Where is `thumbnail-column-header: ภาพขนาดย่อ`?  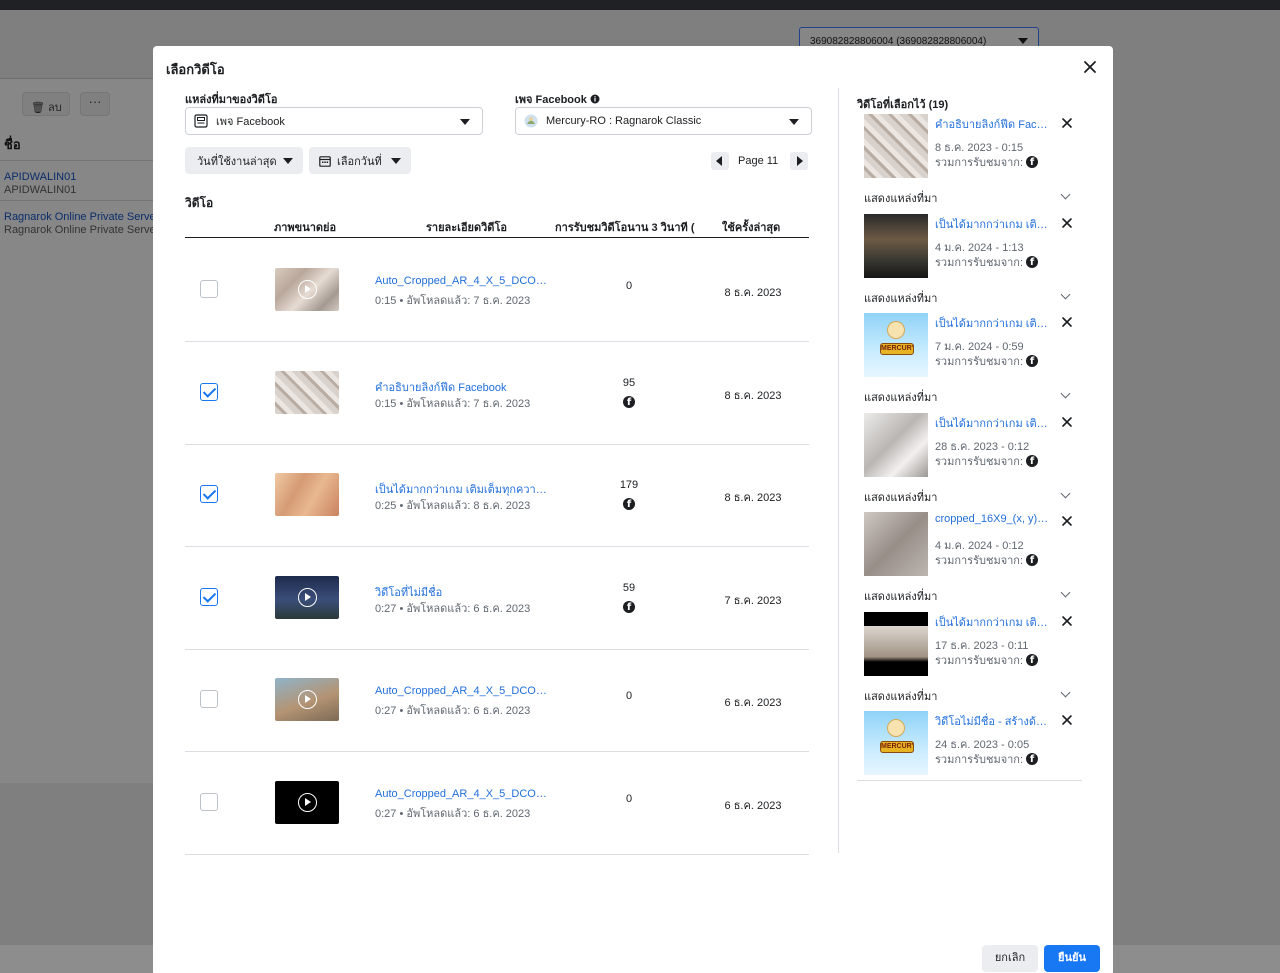 thumbnail-column-header: ภาพขนาดย่อ is located at coordinates (305, 228).